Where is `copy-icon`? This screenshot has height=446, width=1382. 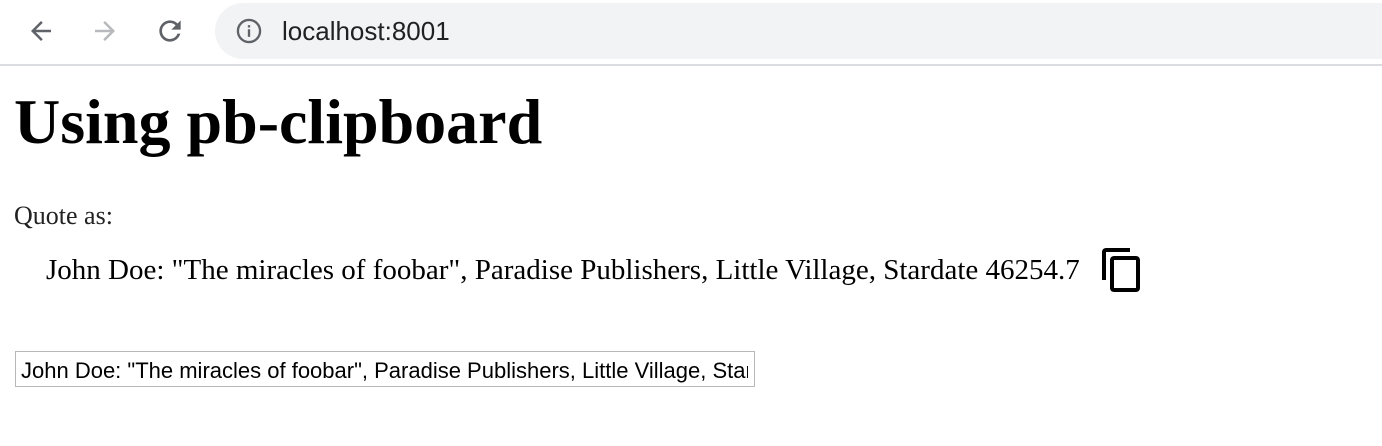
copy-icon is located at coordinates (1120, 270).